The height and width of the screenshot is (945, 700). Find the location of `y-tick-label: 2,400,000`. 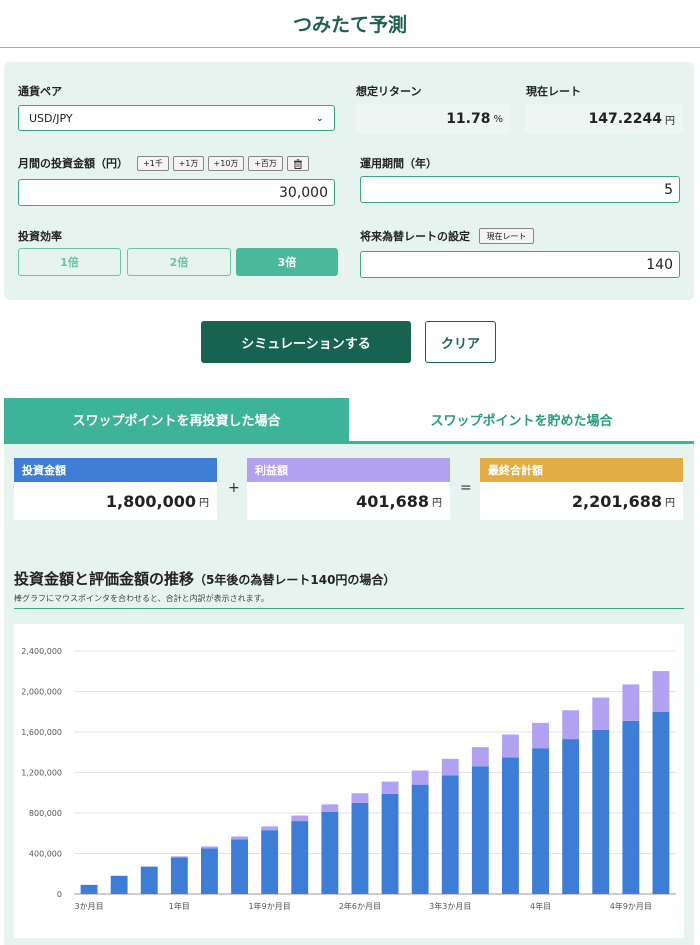

y-tick-label: 2,400,000 is located at coordinates (41, 651).